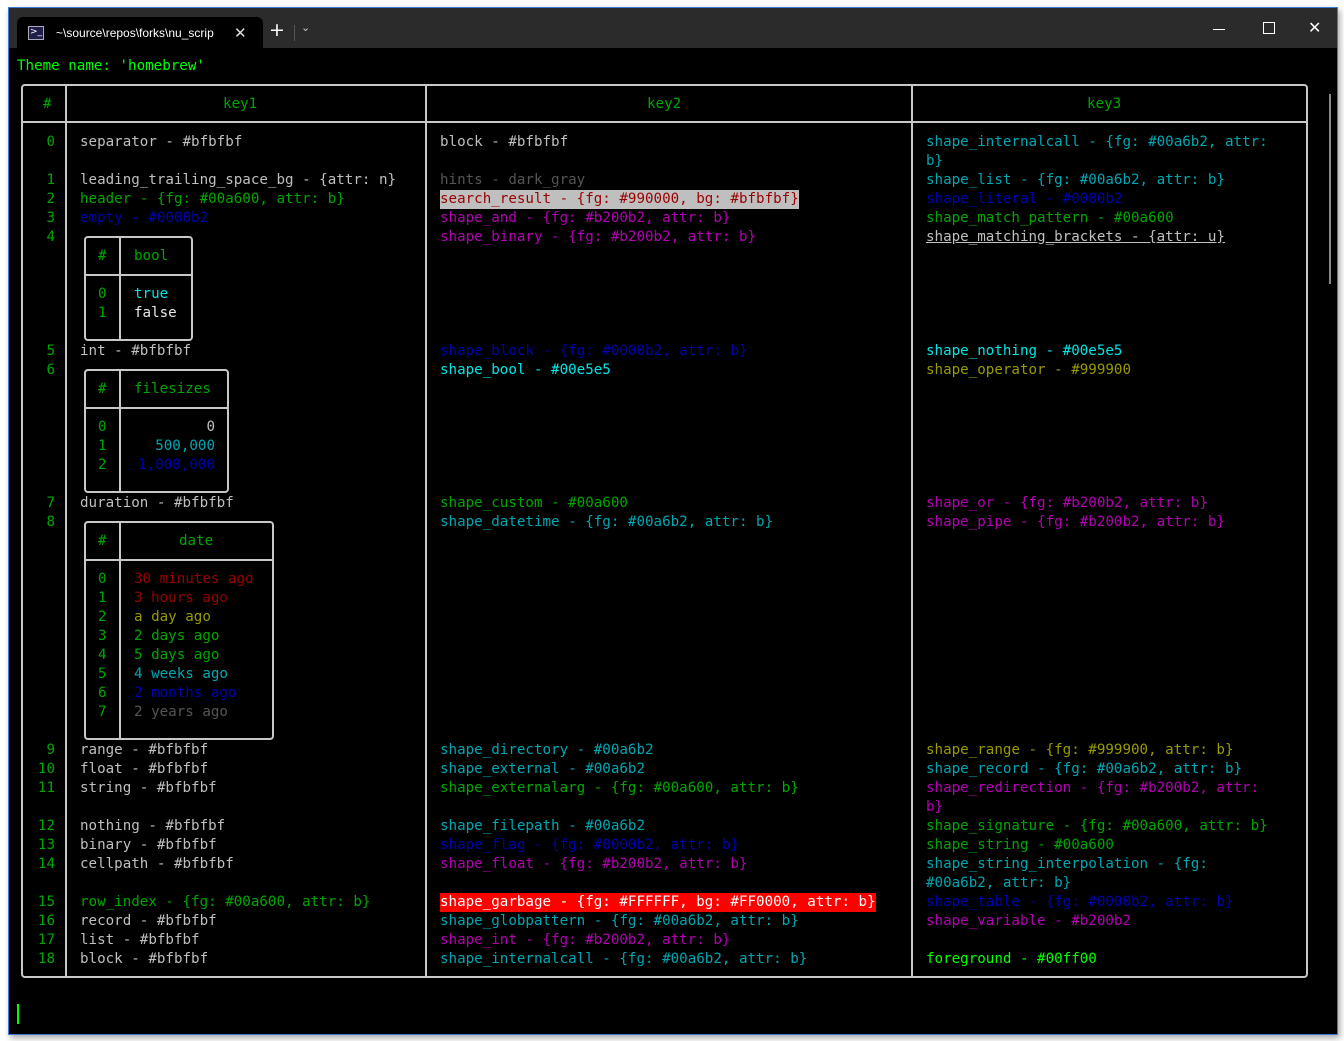 This screenshot has width=1344, height=1041. What do you see at coordinates (144, 218) in the screenshot?
I see `key1-cell: empty - #0000b2` at bounding box center [144, 218].